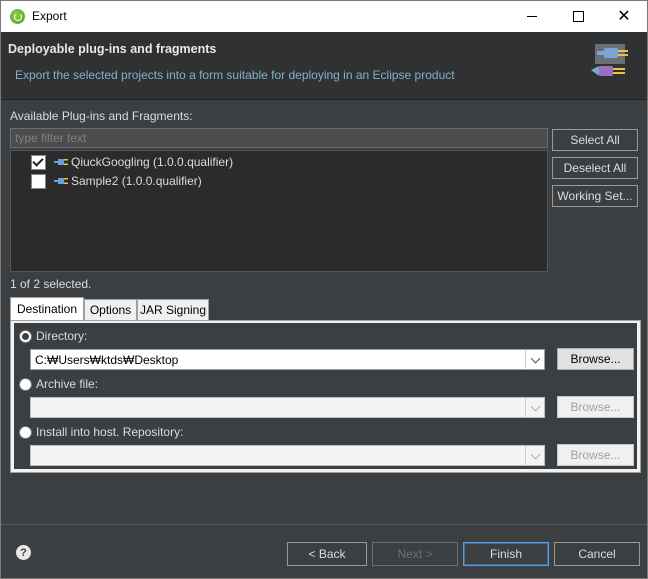 This screenshot has height=579, width=648. I want to click on directory-option: Directory:, so click(53, 336).